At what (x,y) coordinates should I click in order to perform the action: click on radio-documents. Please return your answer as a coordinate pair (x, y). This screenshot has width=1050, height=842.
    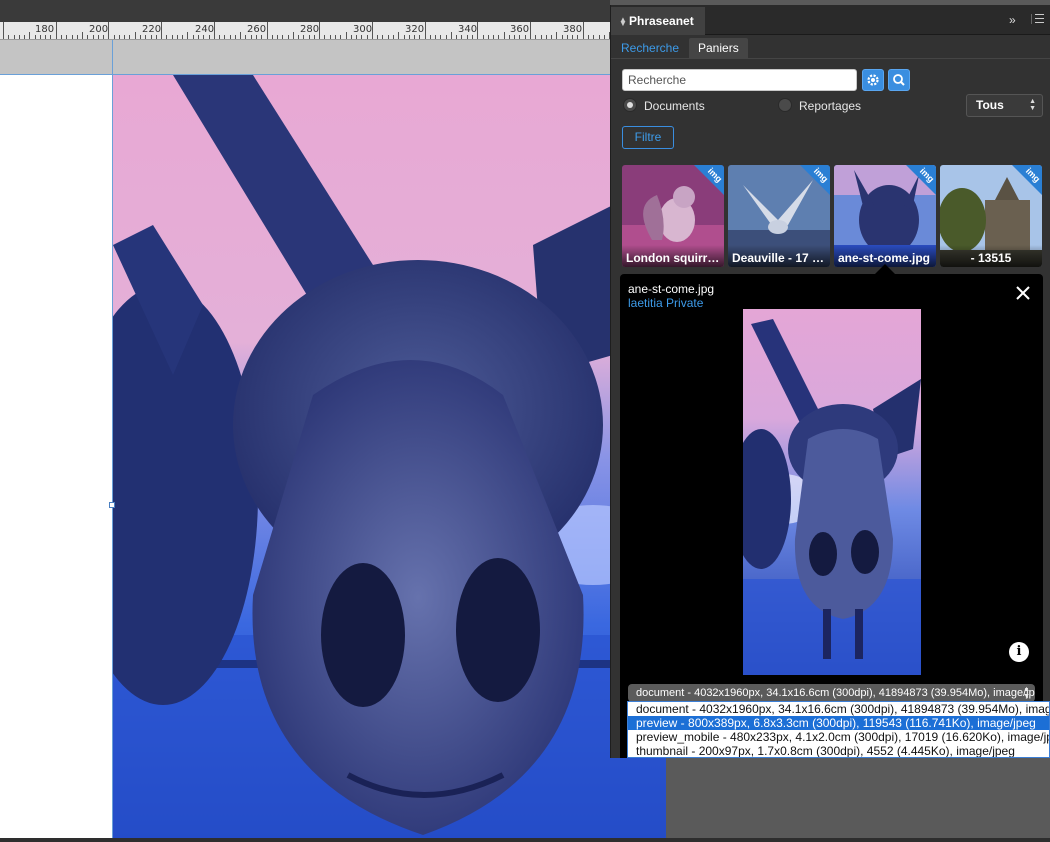
    Looking at the image, I should click on (630, 105).